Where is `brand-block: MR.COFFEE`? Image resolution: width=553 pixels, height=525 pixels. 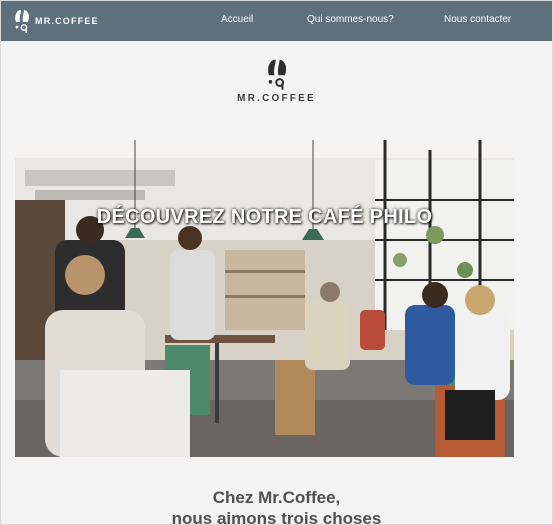 brand-block: MR.COFFEE is located at coordinates (276, 80).